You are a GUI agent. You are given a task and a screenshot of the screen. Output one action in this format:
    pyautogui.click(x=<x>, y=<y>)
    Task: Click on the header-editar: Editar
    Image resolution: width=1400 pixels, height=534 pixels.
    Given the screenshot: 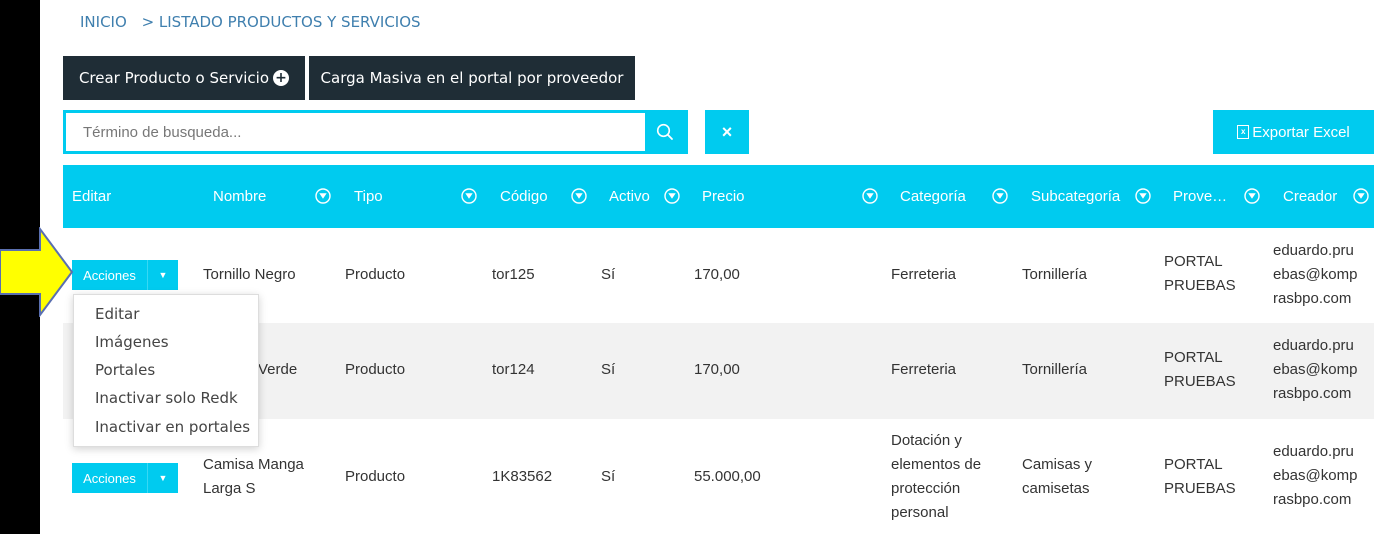 What is the action you would take?
    pyautogui.click(x=91, y=196)
    